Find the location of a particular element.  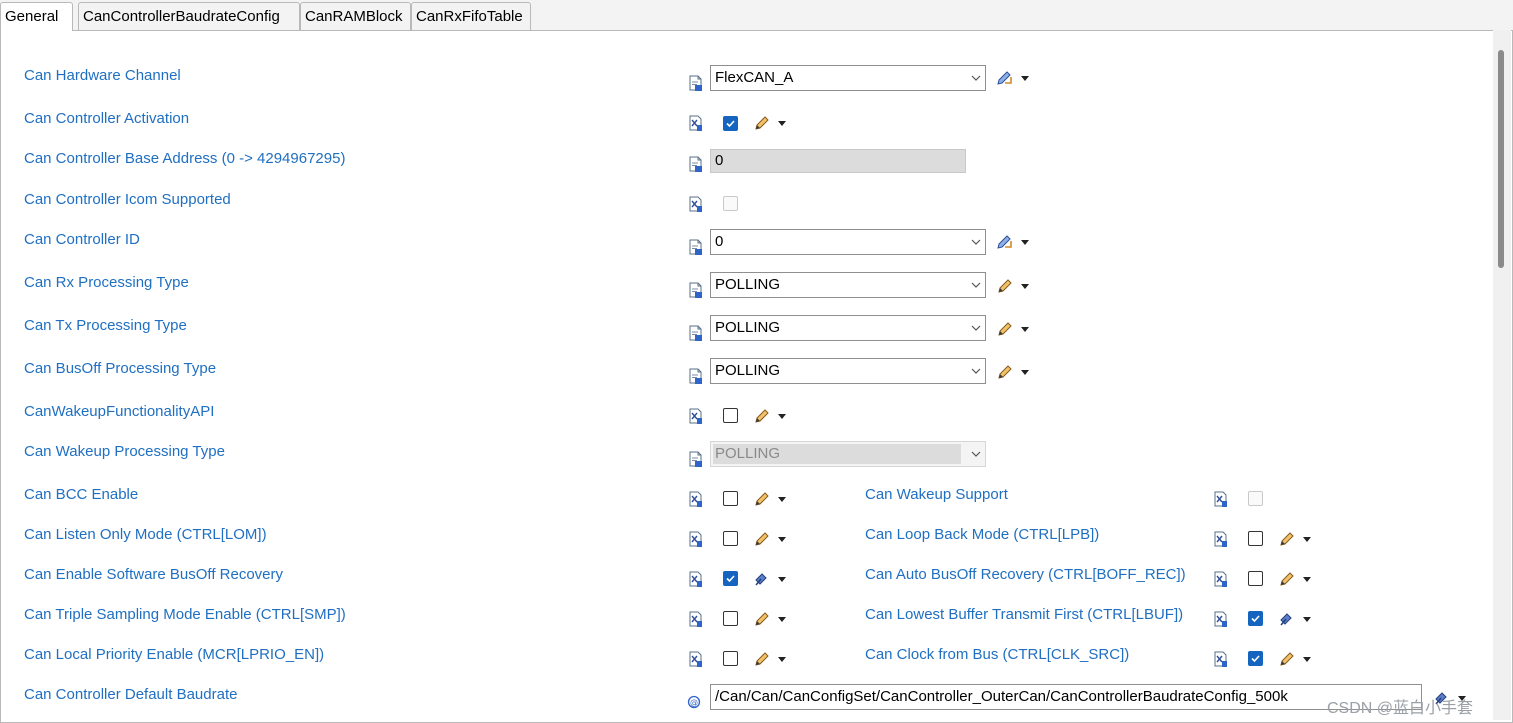

label-can-loop-back-mode: Can Loop Back Mode (CTRL[LPB]) is located at coordinates (982, 534).